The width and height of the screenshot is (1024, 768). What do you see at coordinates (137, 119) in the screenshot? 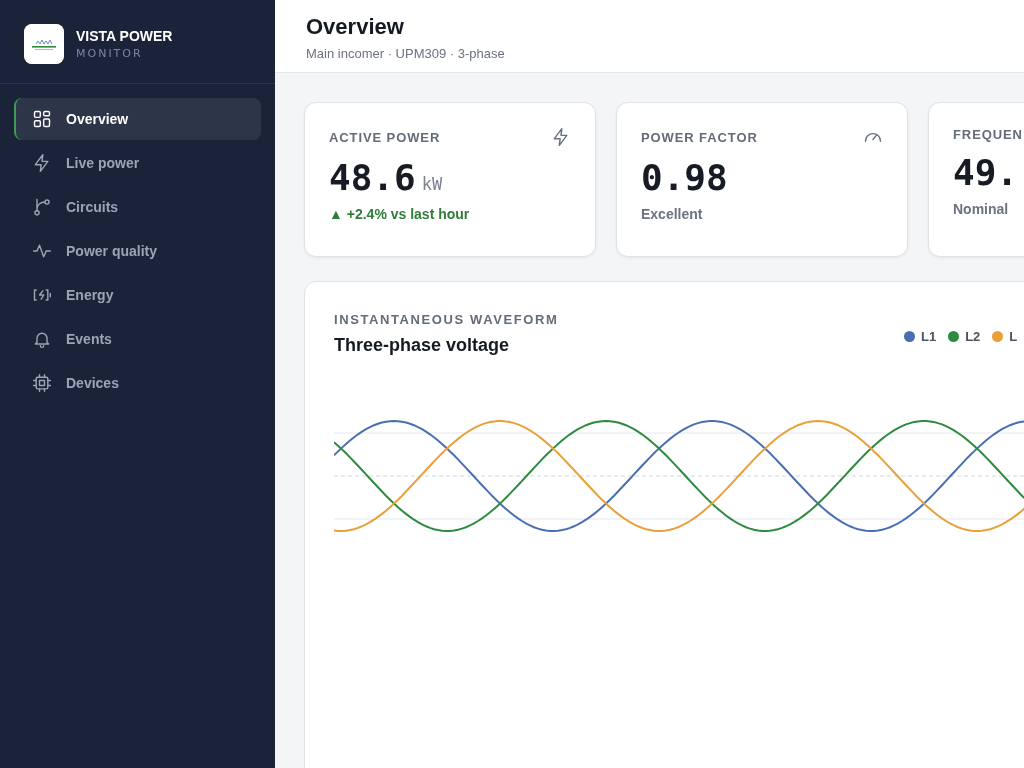
I see `sidebar-item: Overview` at bounding box center [137, 119].